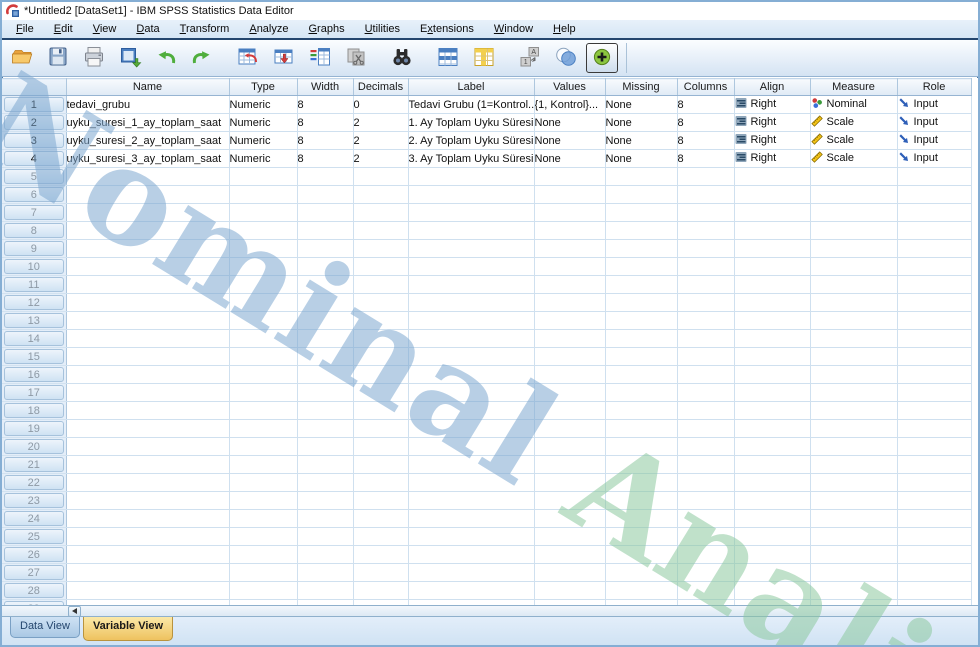 This screenshot has height=647, width=980. I want to click on cell-name: tedavi_grubu, so click(148, 104).